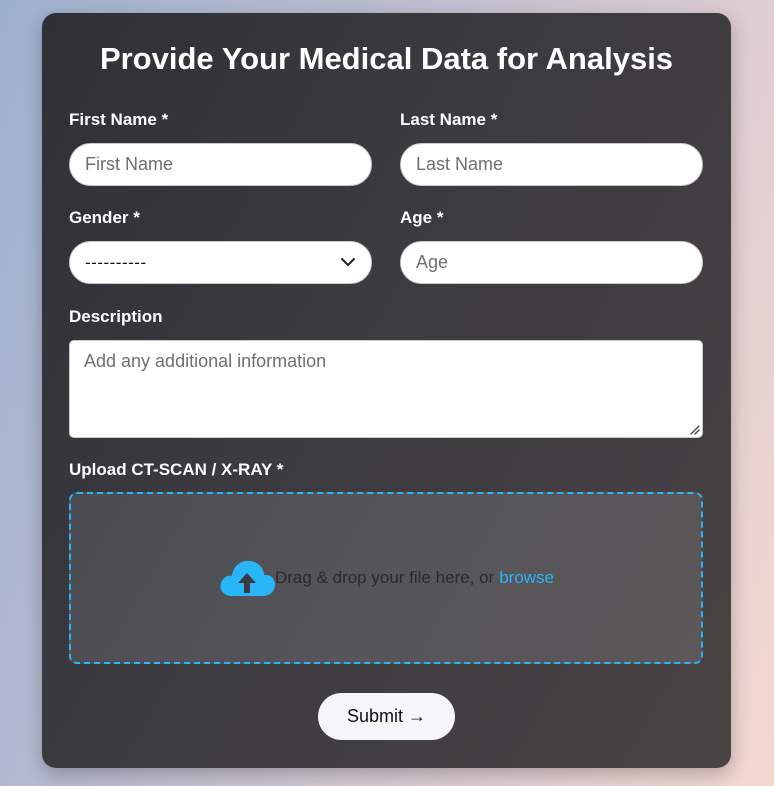  I want to click on first-name-input, so click(220, 164).